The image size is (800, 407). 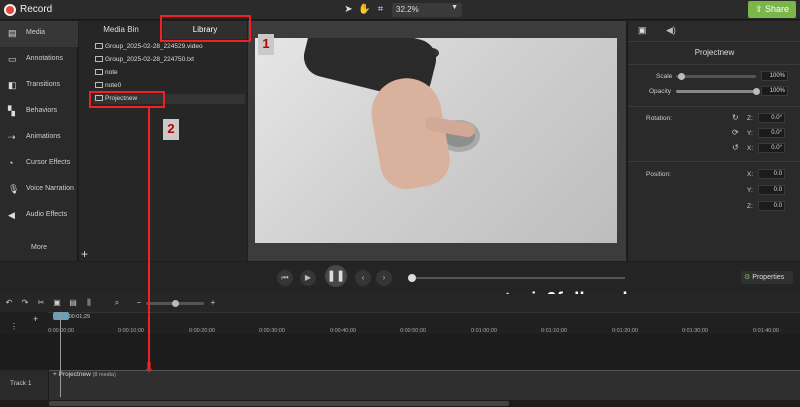 I want to click on sidebar-item-label: Animations, so click(x=43, y=136).